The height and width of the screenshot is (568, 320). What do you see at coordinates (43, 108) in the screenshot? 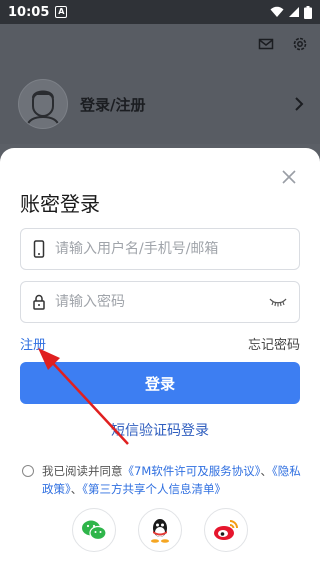
I see `avatar-placeholder-icon` at bounding box center [43, 108].